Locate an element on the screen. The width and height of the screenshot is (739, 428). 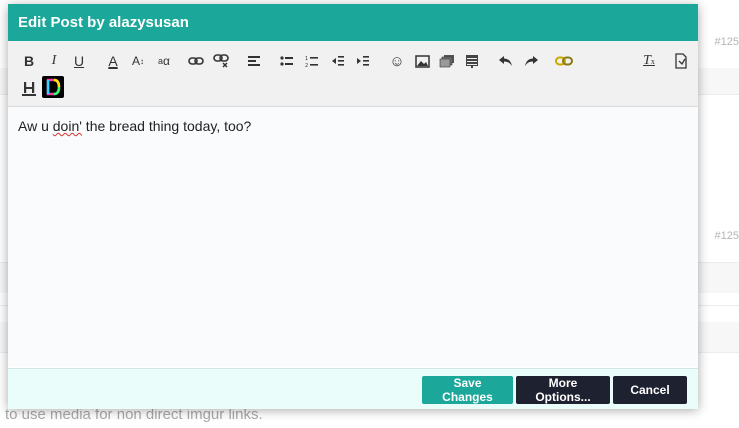
header-icon is located at coordinates (29, 88).